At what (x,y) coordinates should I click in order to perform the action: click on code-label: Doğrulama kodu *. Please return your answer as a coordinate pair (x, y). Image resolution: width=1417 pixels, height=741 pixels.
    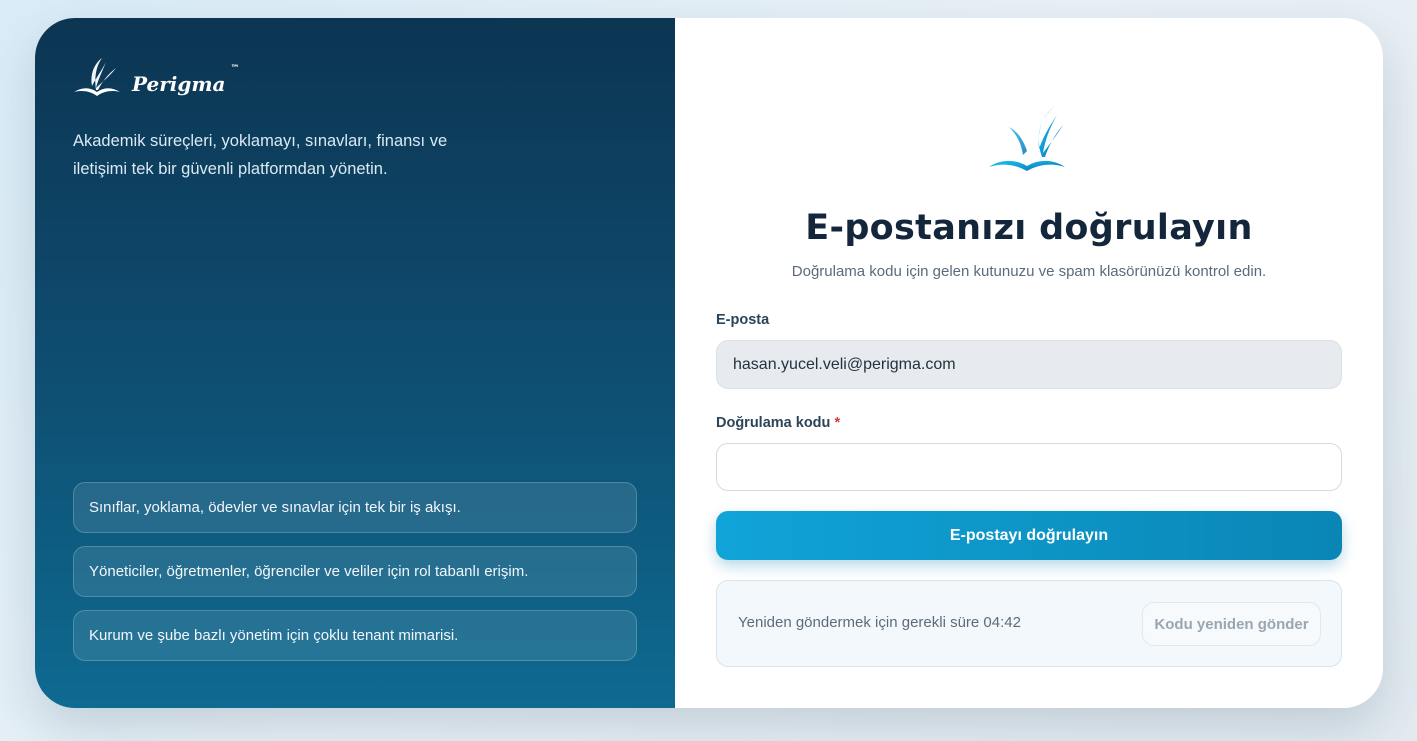
    Looking at the image, I should click on (778, 423).